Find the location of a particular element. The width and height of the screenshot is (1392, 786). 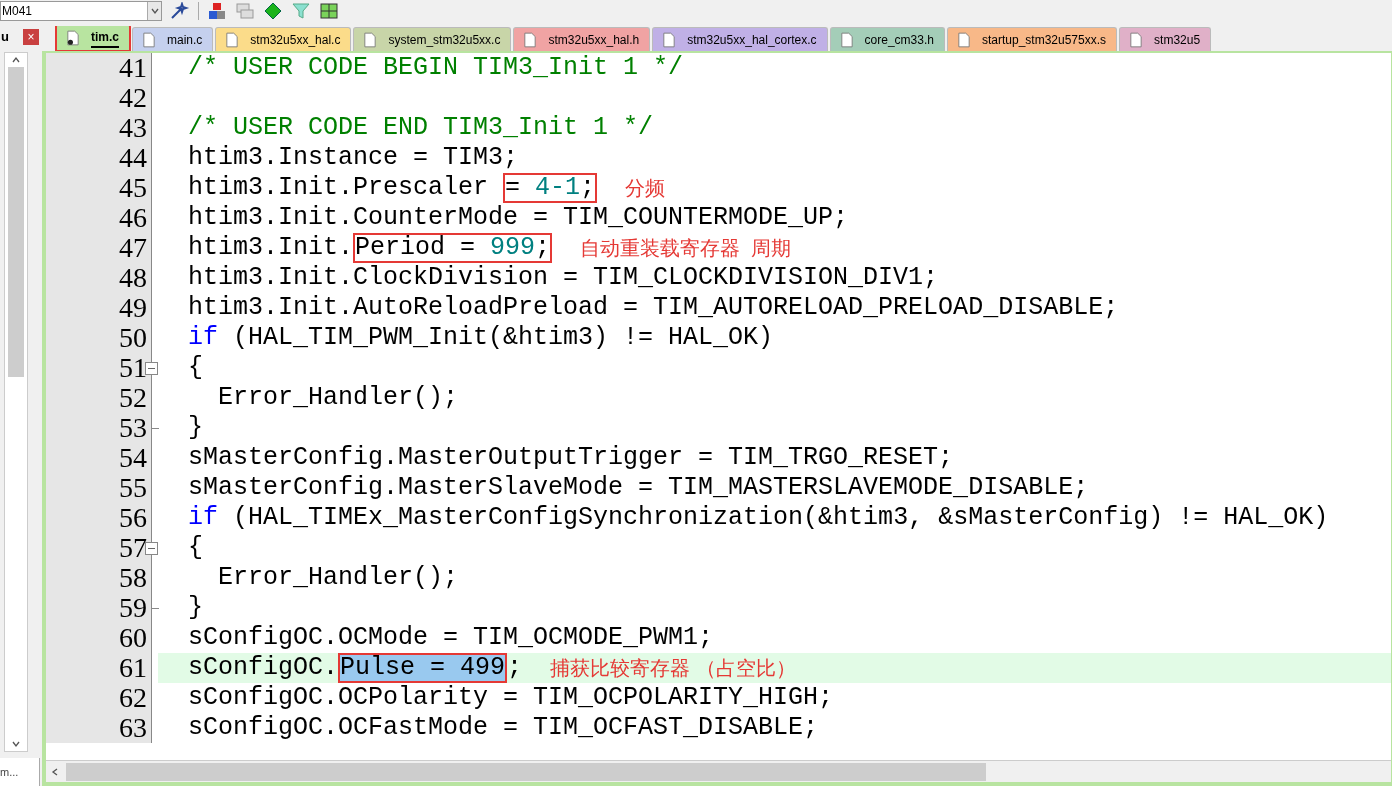

code-token: htim3.Init.ClockDivision = TIM_CLOCKDIVISION_DIV1; is located at coordinates (563, 278).